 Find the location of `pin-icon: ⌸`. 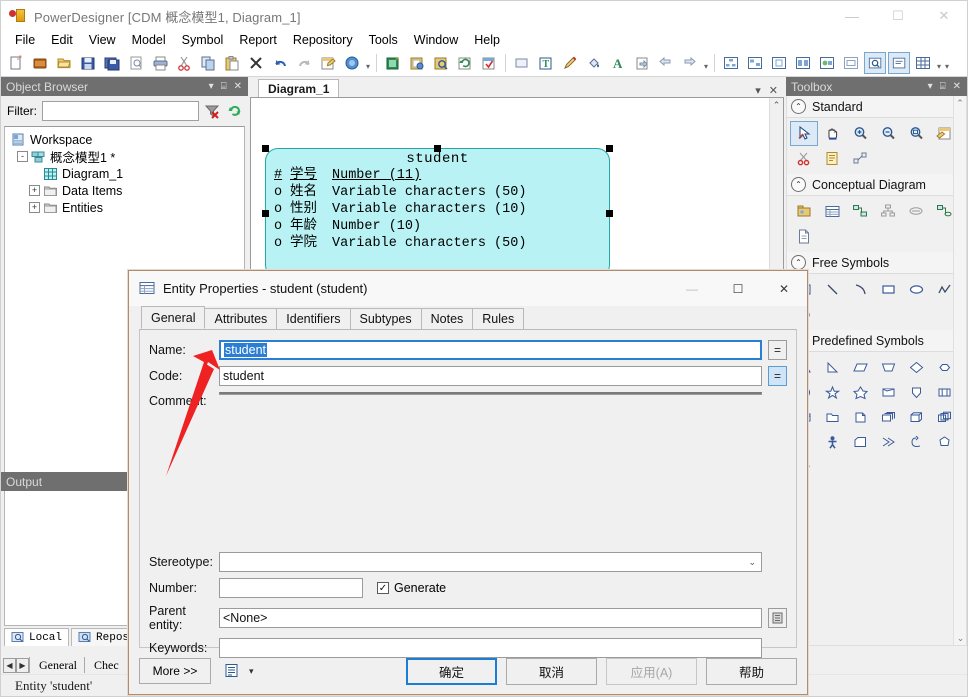

pin-icon: ⌸ is located at coordinates (943, 86).